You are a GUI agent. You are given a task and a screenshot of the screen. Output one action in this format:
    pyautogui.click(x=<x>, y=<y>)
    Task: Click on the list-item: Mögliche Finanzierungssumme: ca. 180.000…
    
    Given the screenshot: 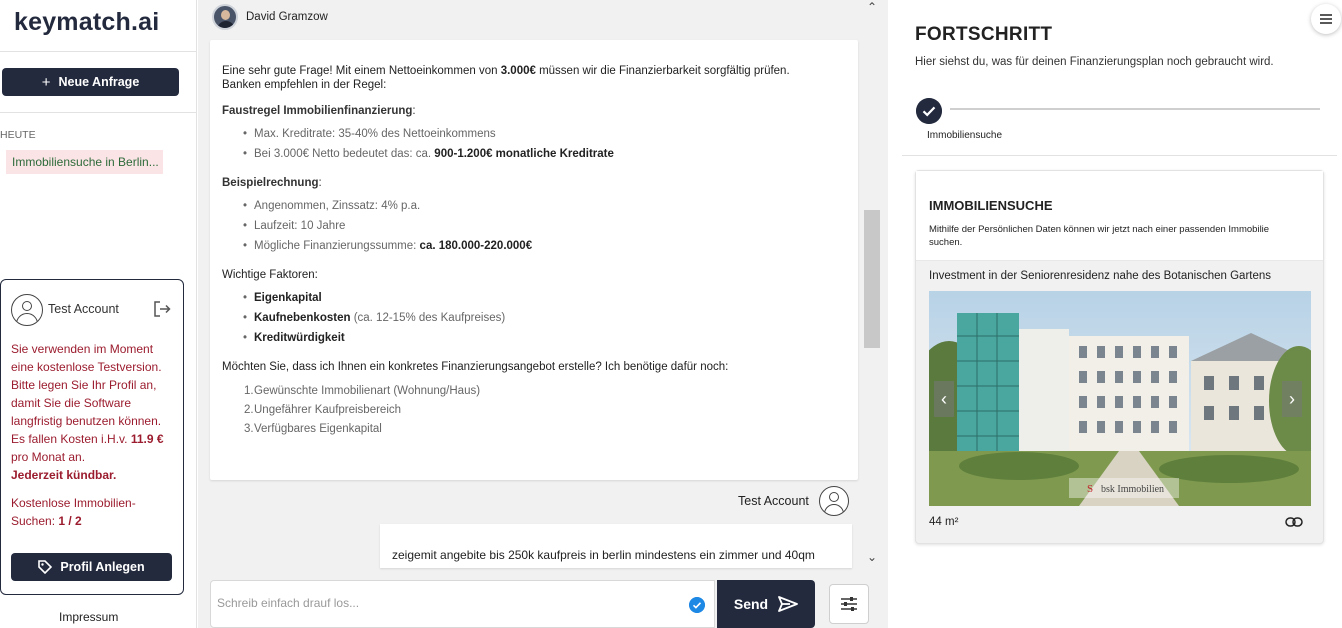 What is the action you would take?
    pyautogui.click(x=534, y=246)
    